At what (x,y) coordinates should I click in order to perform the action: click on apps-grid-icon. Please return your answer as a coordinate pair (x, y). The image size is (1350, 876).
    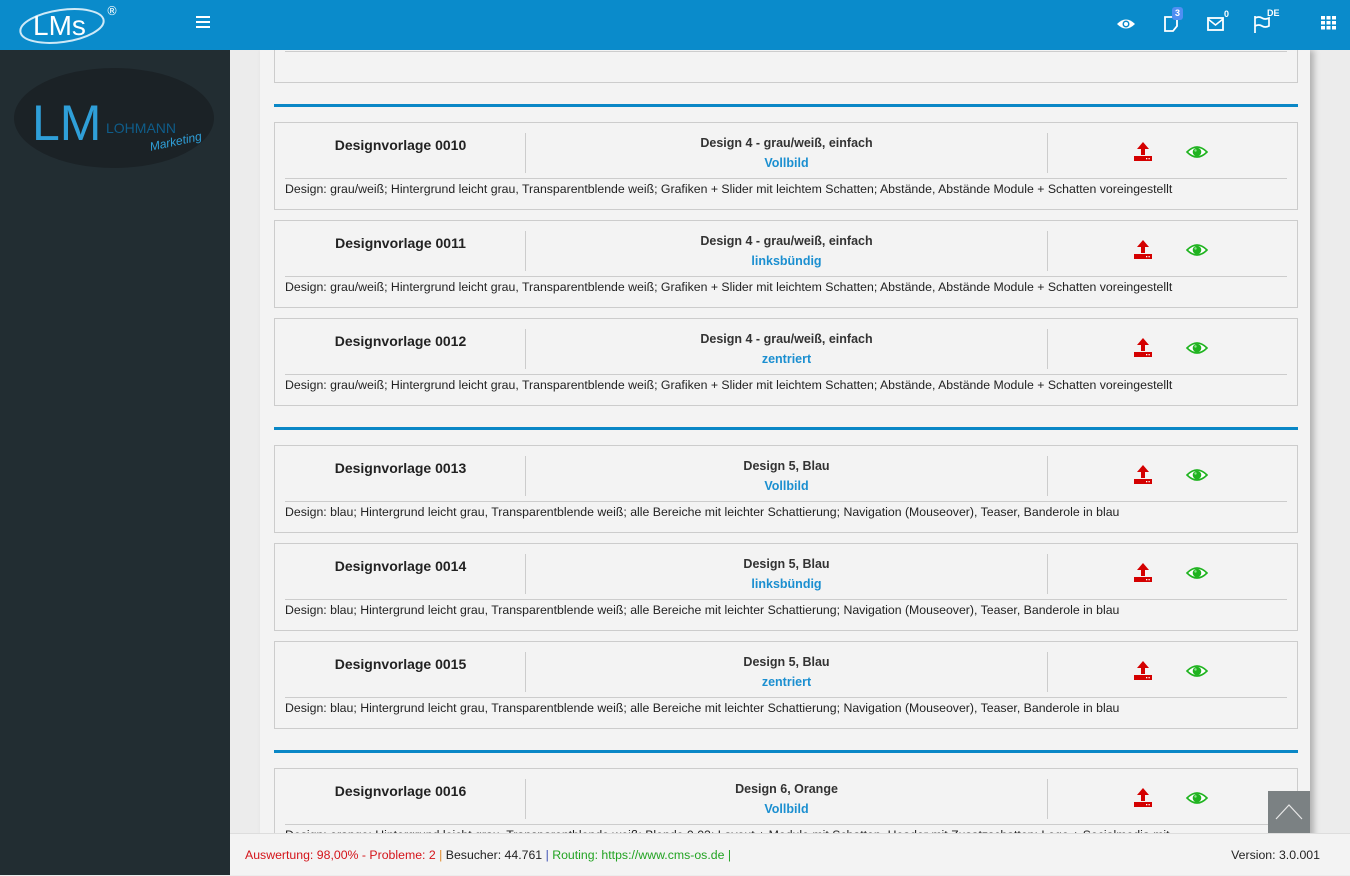
    Looking at the image, I should click on (1331, 26).